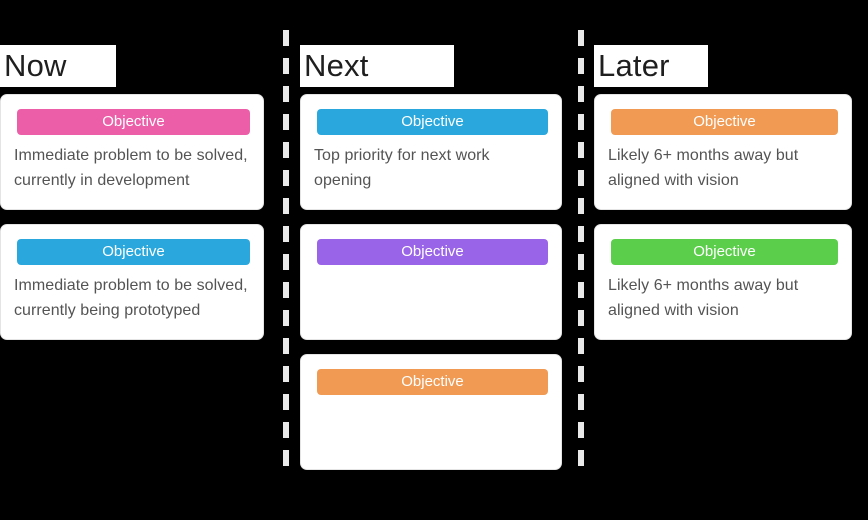 The image size is (868, 520). Describe the element at coordinates (377, 66) in the screenshot. I see `column-header-next: Next` at that location.